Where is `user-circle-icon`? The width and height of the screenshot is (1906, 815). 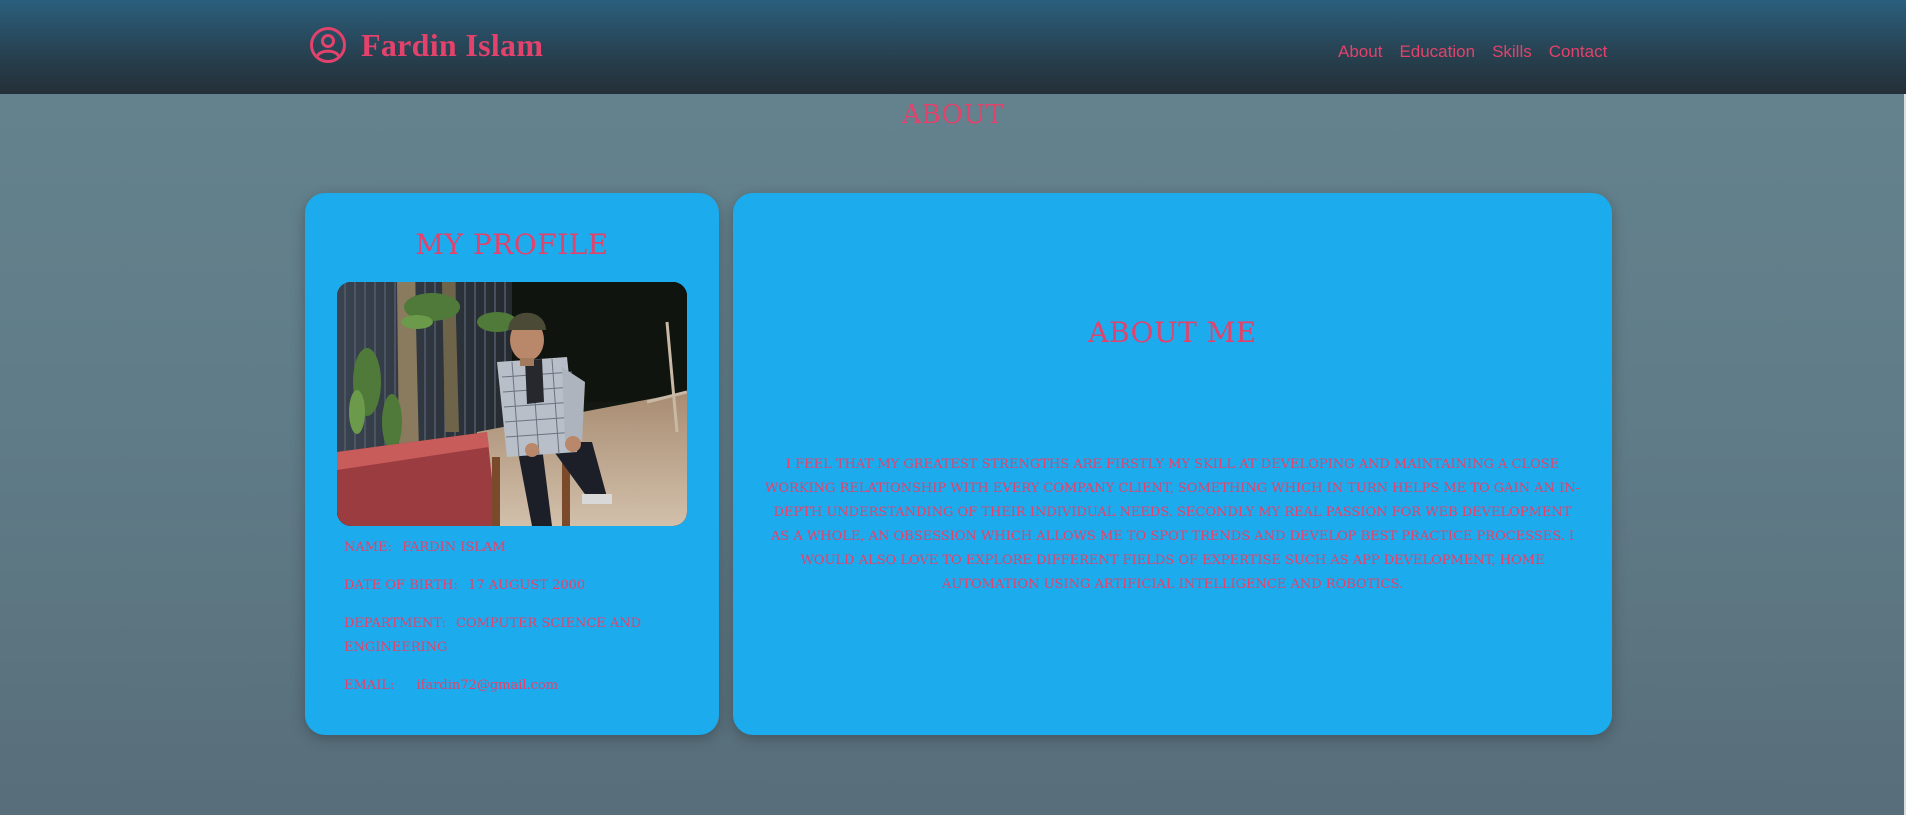 user-circle-icon is located at coordinates (328, 45).